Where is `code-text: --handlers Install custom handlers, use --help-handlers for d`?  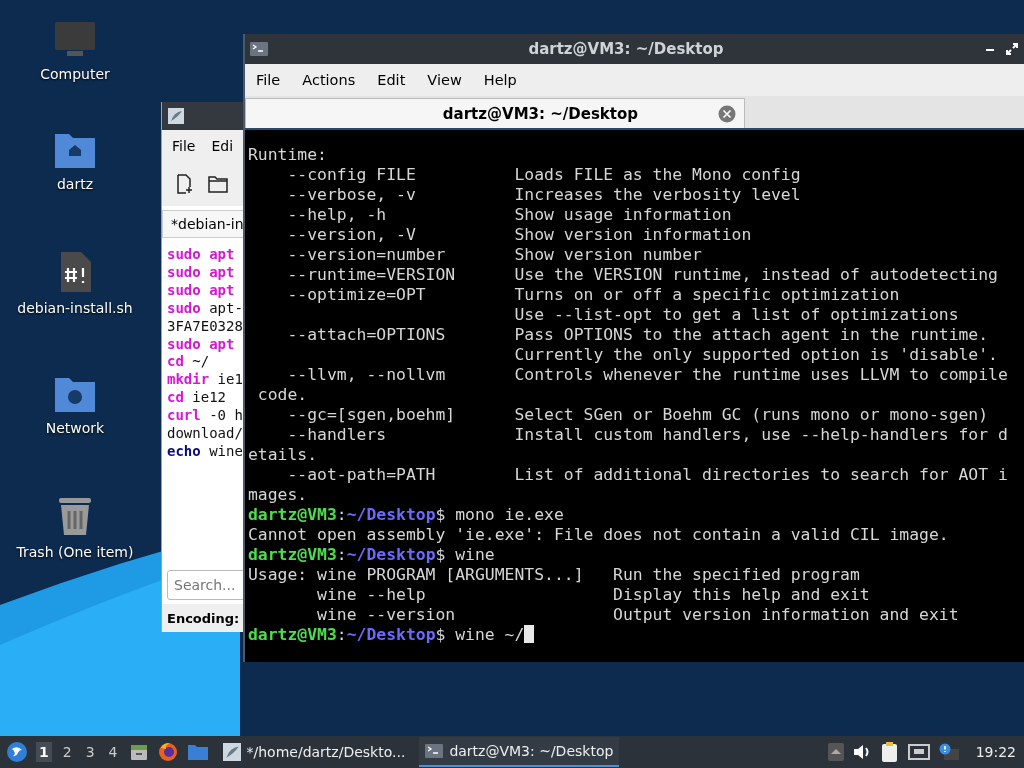 code-text: --handlers Install custom handlers, use --help-handlers for d is located at coordinates (647, 434).